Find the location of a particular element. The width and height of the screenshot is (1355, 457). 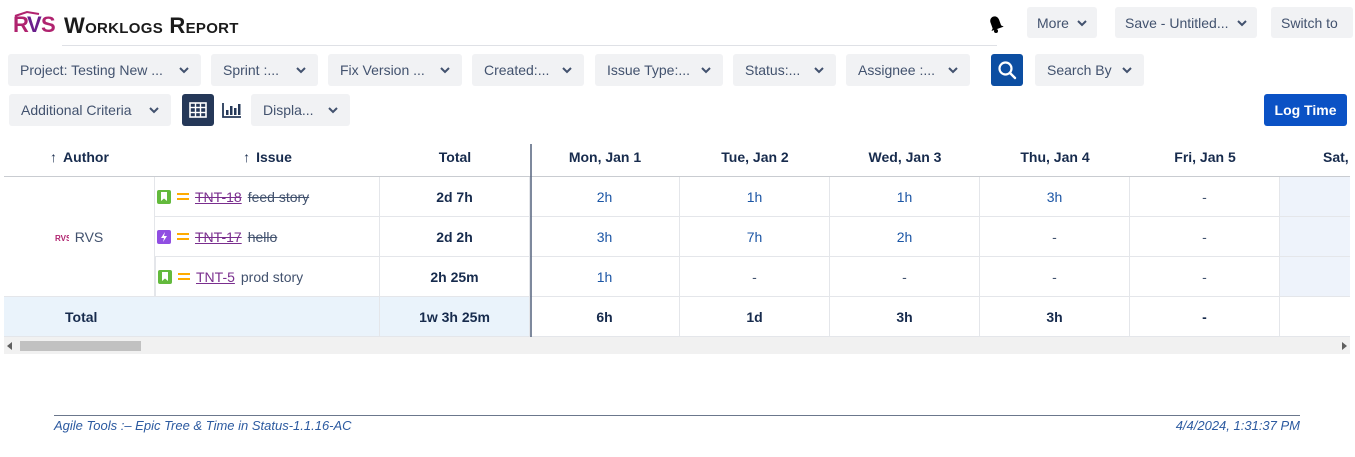

search-by-button: Search By is located at coordinates (1089, 70).